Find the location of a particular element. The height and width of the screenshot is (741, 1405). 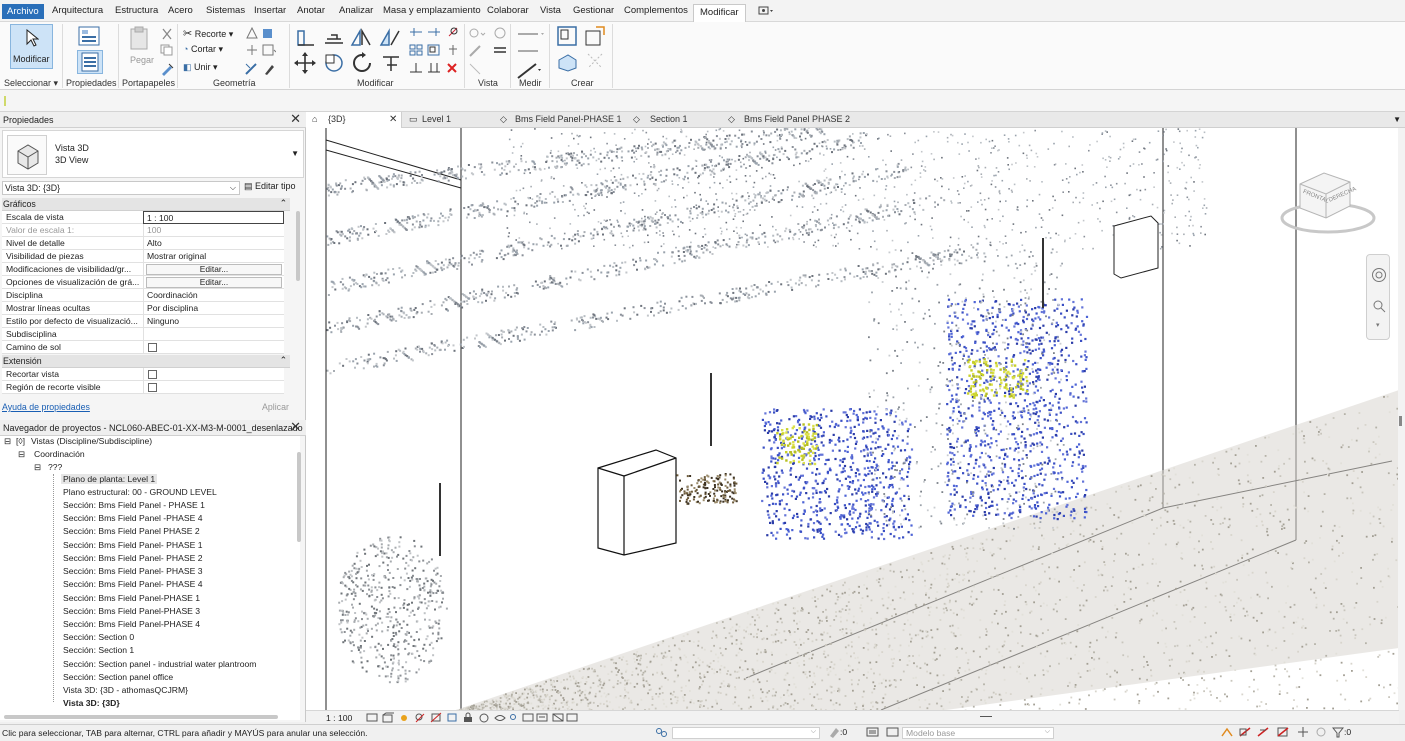

tree-view-item: Sección: Bms Field Panel- PHASE 1 is located at coordinates (132, 545).